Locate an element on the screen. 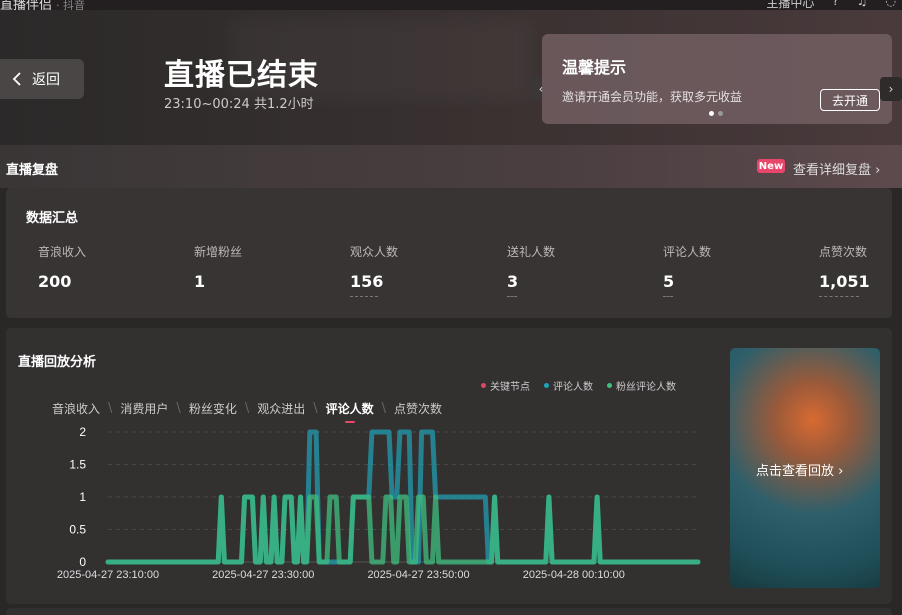 The width and height of the screenshot is (902, 615). anchor-center-link: 主播中心 is located at coordinates (790, 5).